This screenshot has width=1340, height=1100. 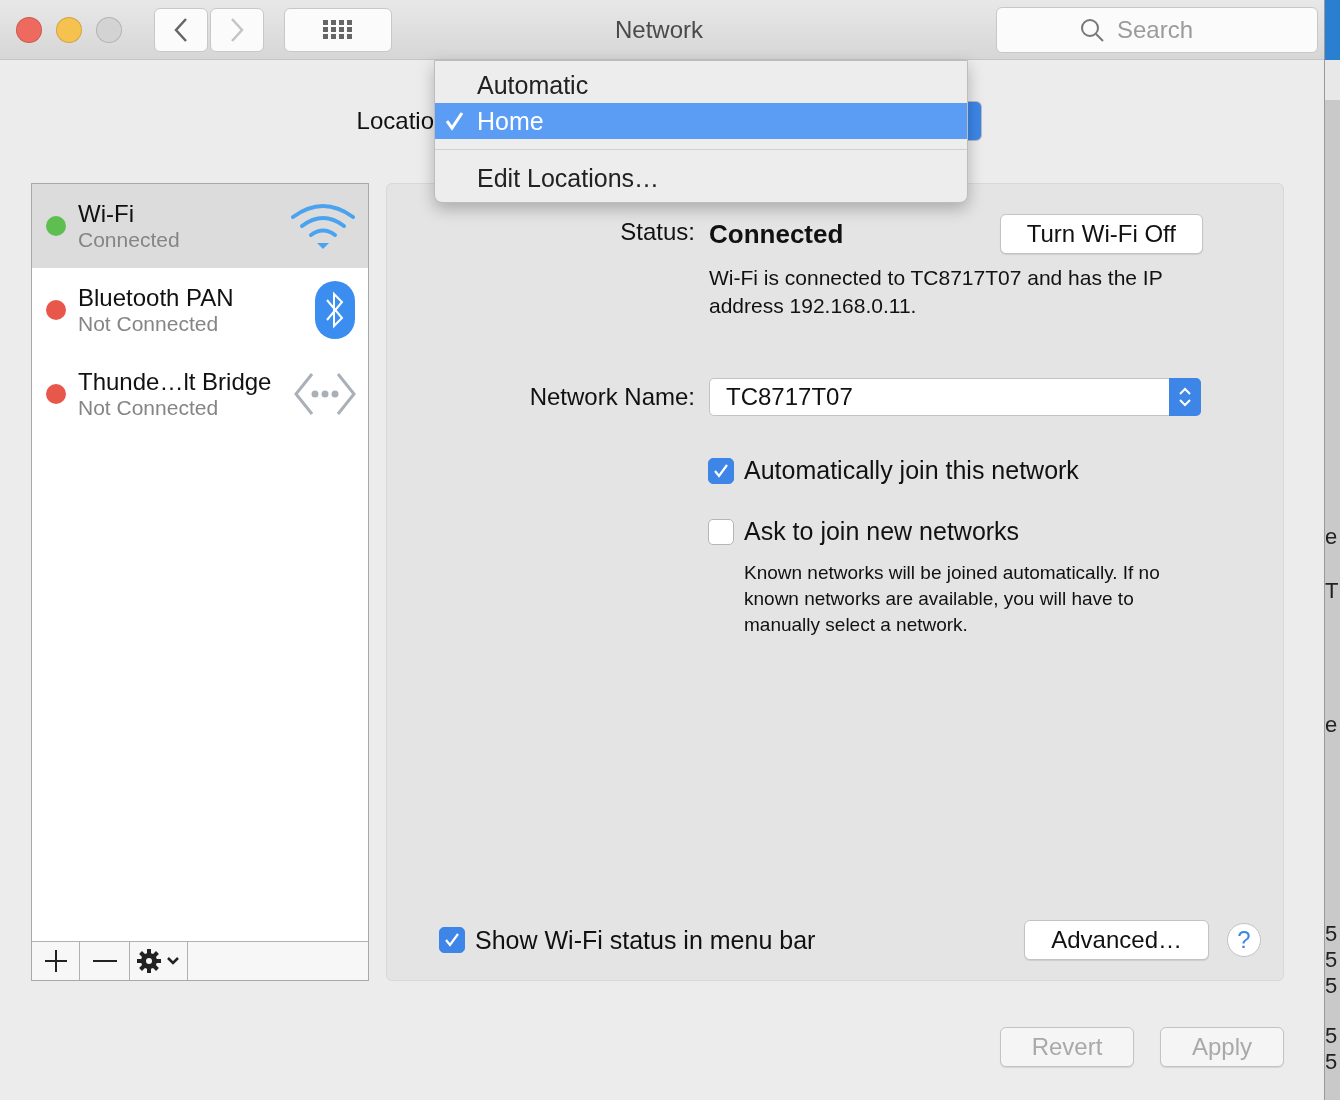 I want to click on location-label: Locatio, so click(x=394, y=121).